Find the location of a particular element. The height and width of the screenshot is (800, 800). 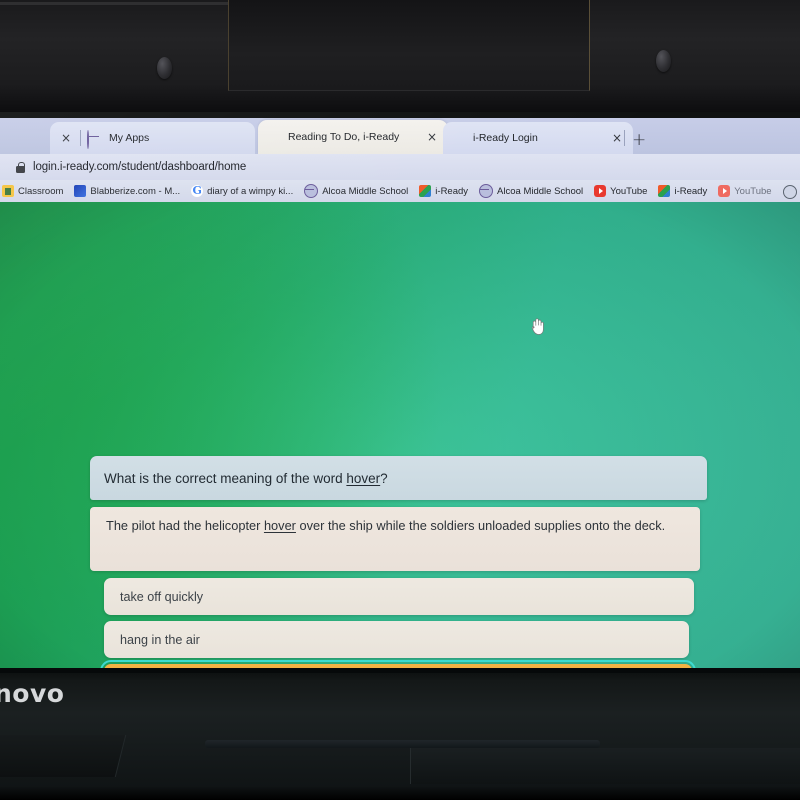

laptop-base-vent is located at coordinates (402, 744).